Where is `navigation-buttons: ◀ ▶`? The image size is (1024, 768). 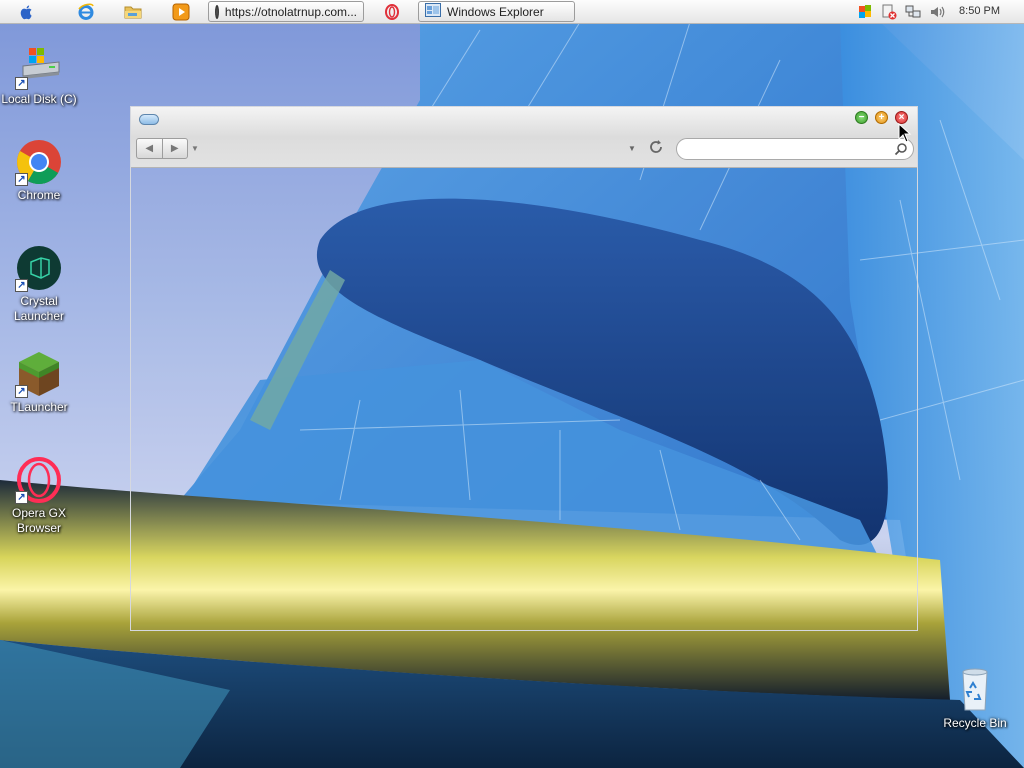
navigation-buttons: ◀ ▶ is located at coordinates (162, 148).